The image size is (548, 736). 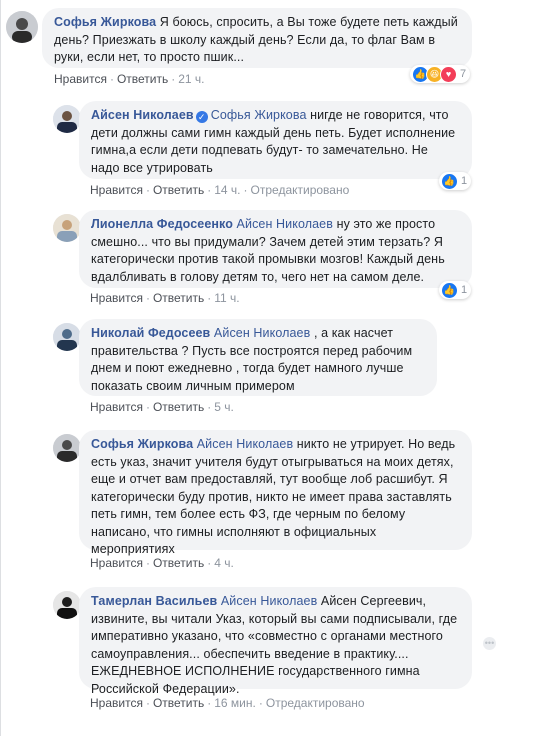 I want to click on comment-actions: Нравится · Ответить · 14 ч. · Отредактировано, so click(x=220, y=190).